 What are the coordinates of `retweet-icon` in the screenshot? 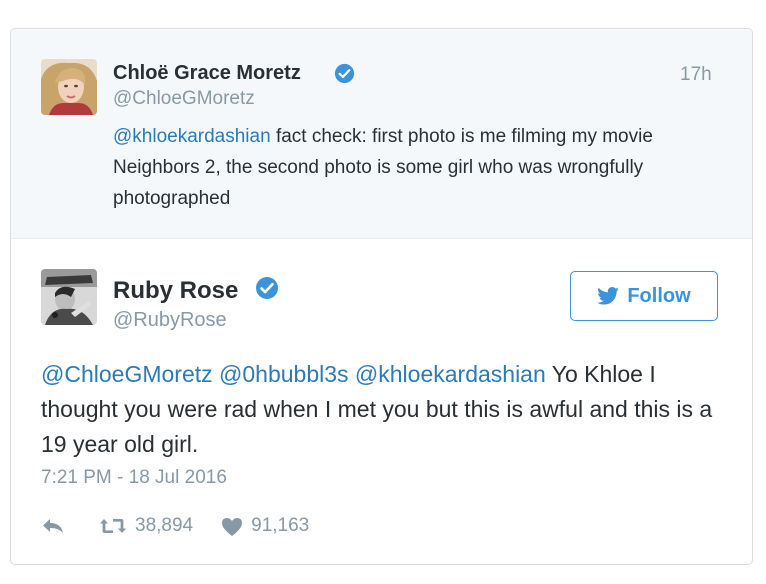 It's located at (113, 526).